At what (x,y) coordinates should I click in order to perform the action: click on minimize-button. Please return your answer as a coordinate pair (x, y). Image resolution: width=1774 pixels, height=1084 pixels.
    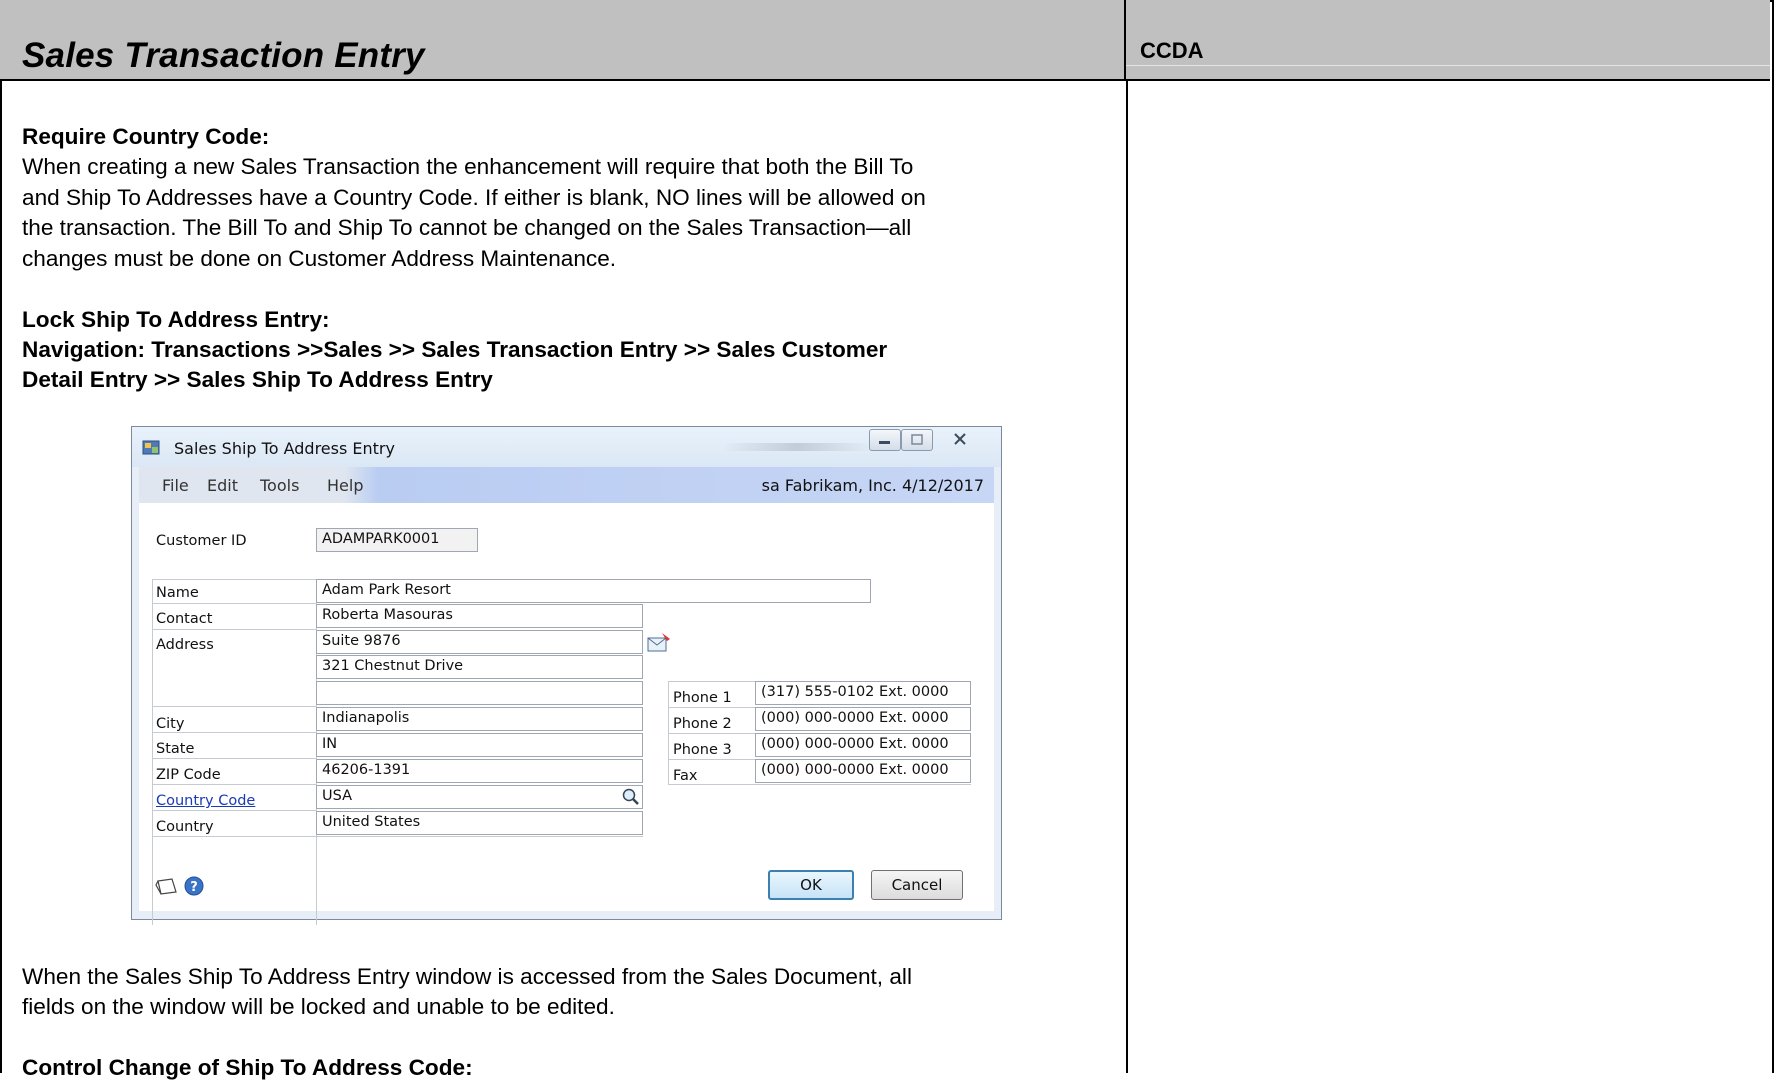
    Looking at the image, I should click on (885, 440).